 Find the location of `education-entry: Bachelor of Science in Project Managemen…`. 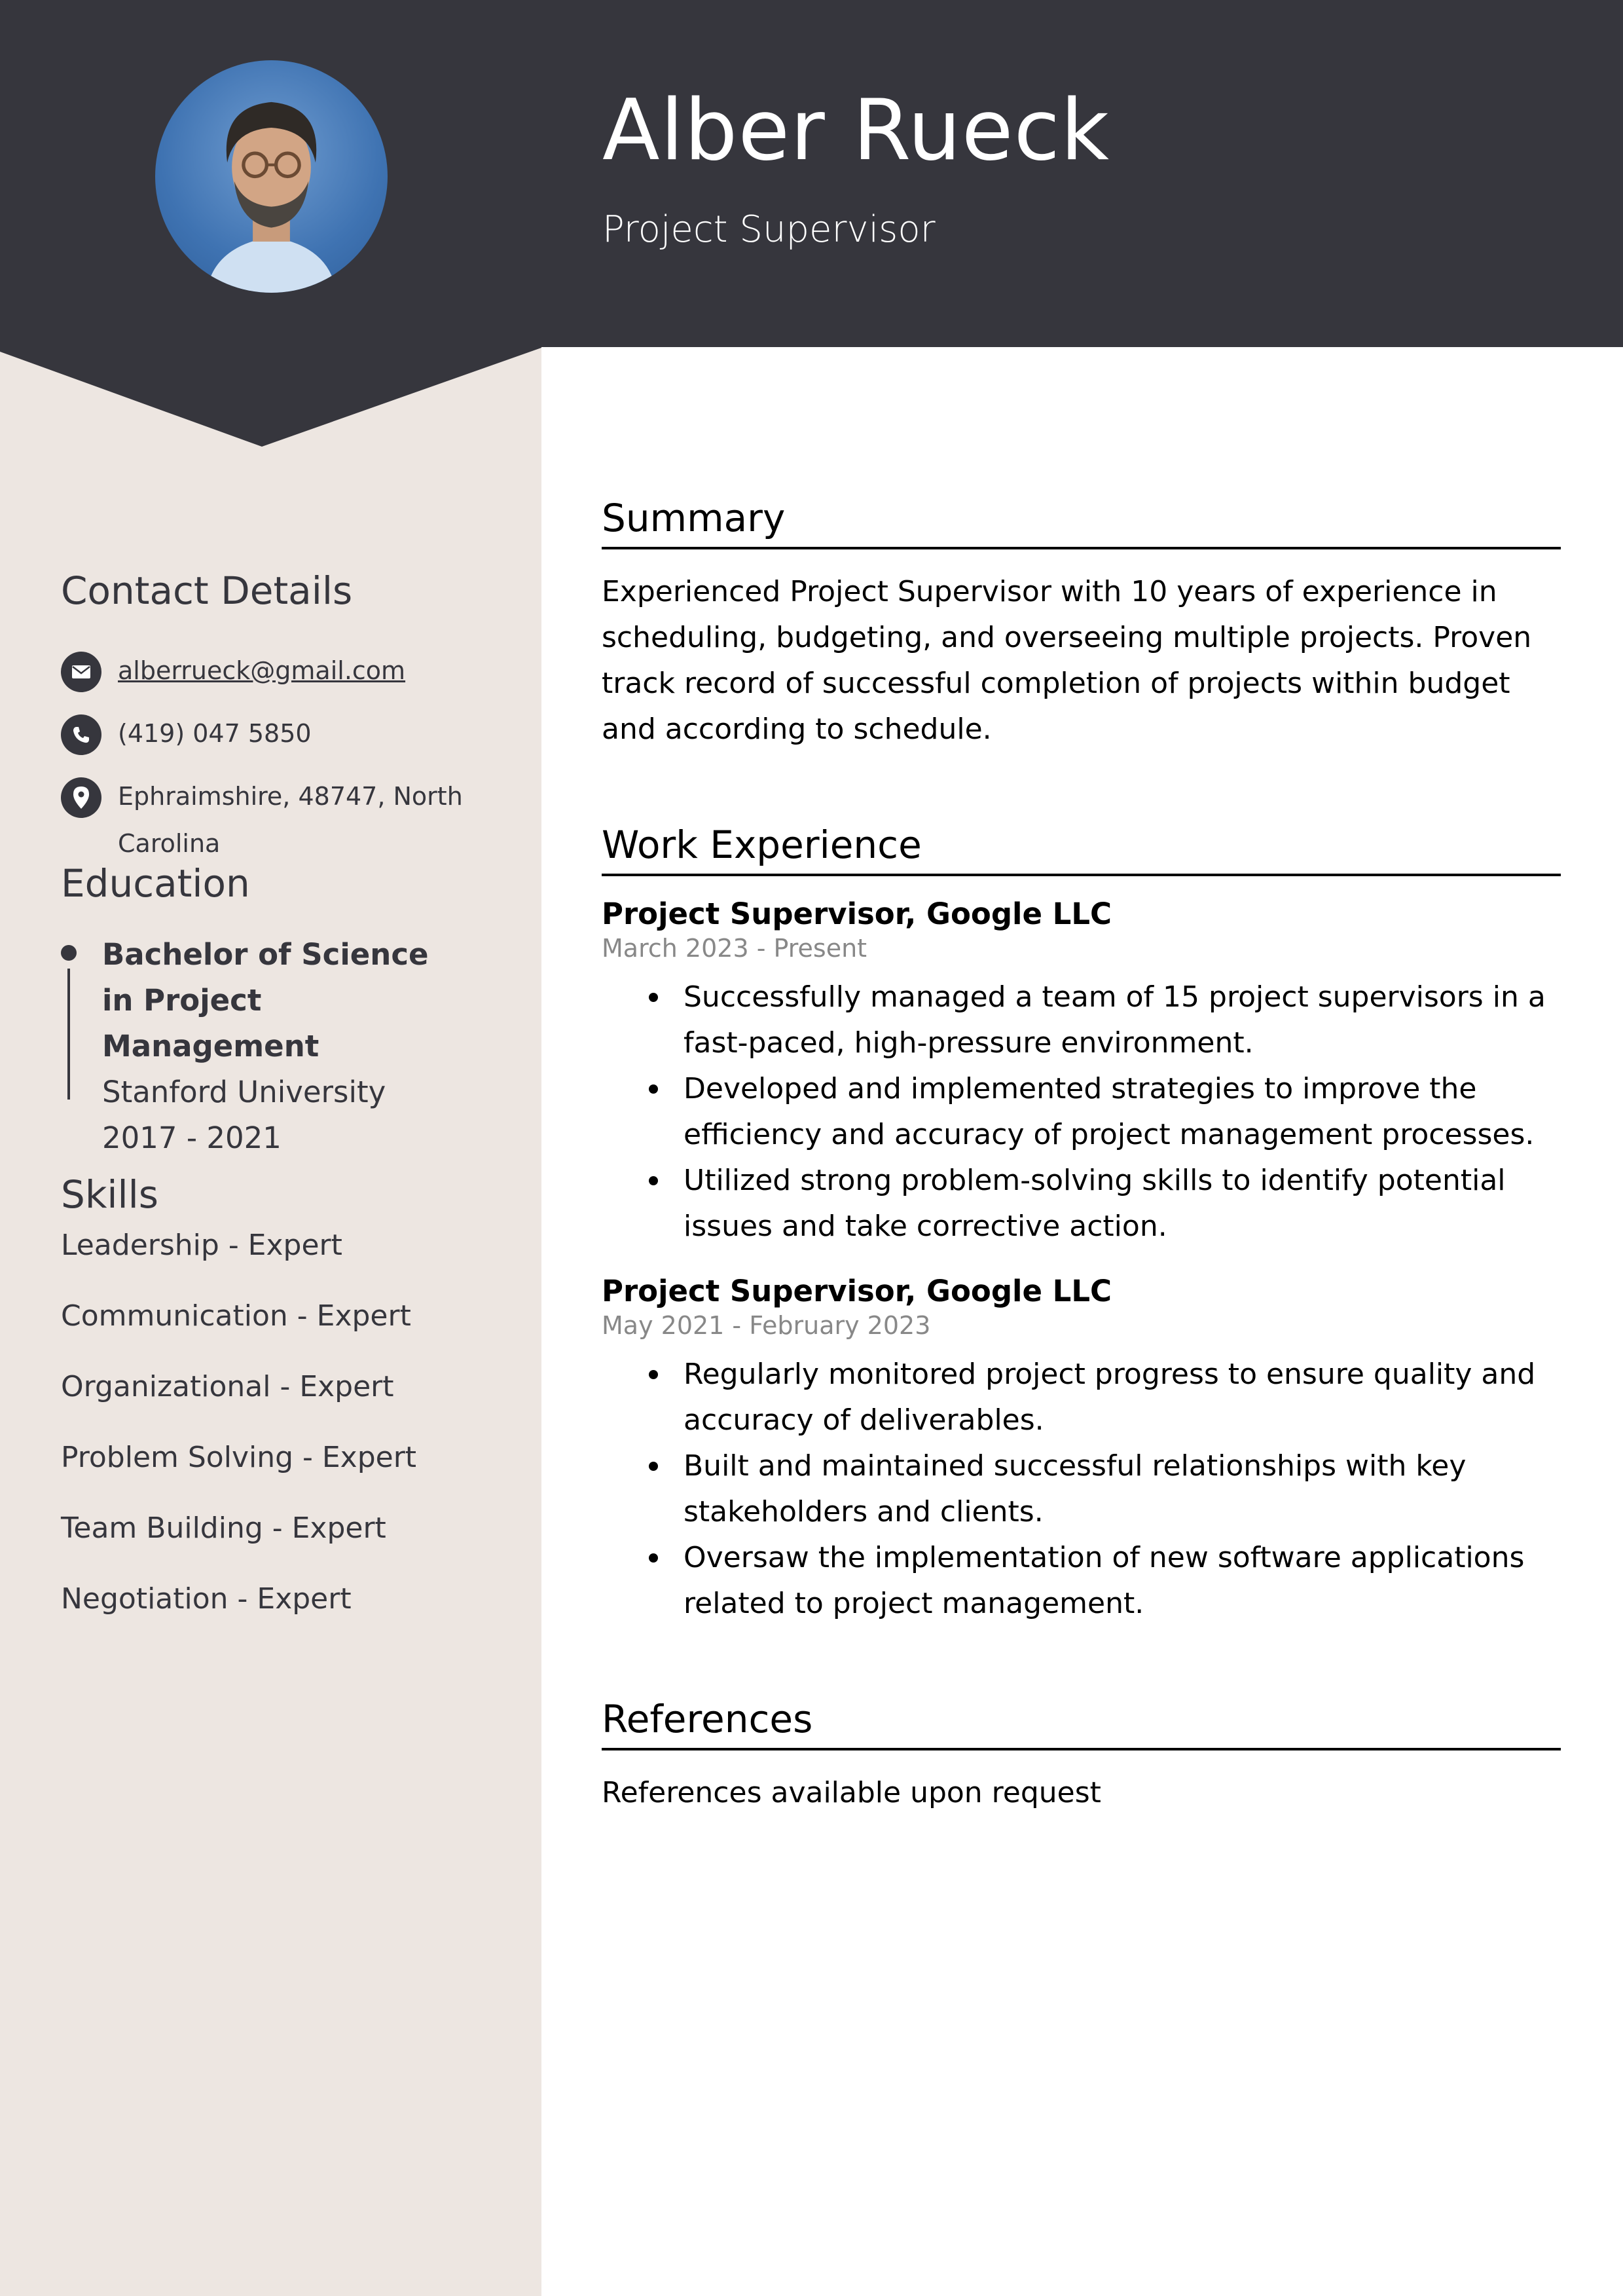

education-entry: Bachelor of Science in Project Managemen… is located at coordinates (283, 1047).